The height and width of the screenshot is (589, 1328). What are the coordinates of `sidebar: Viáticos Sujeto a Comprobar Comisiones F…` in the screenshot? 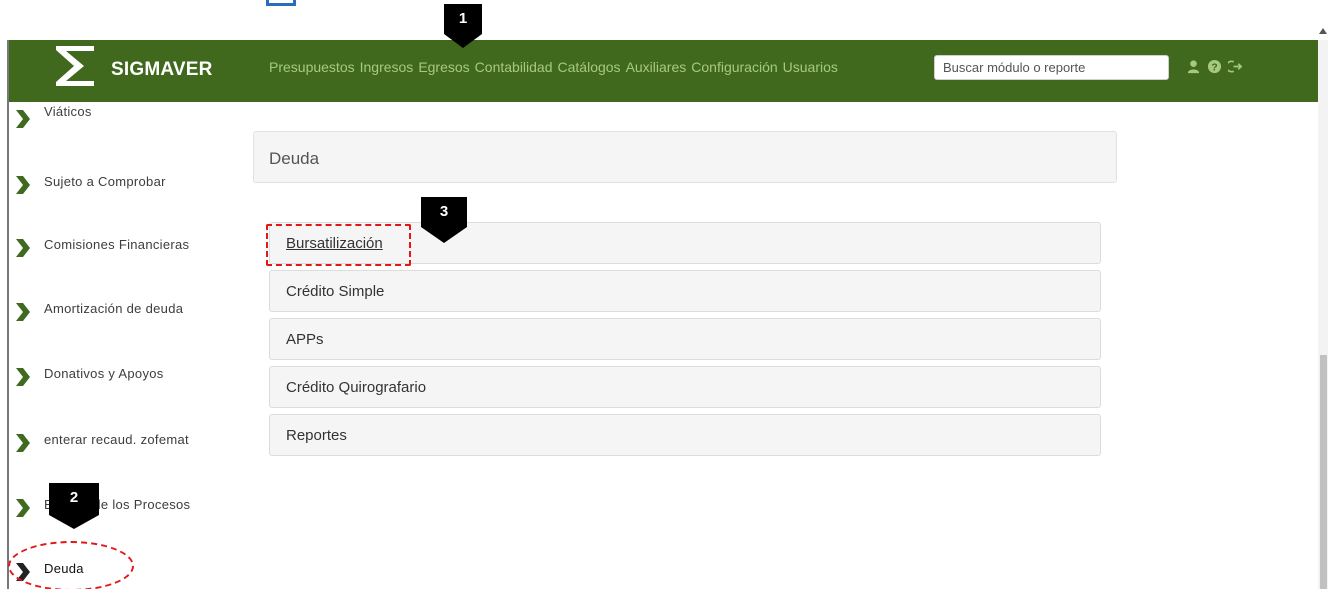 It's located at (120, 345).